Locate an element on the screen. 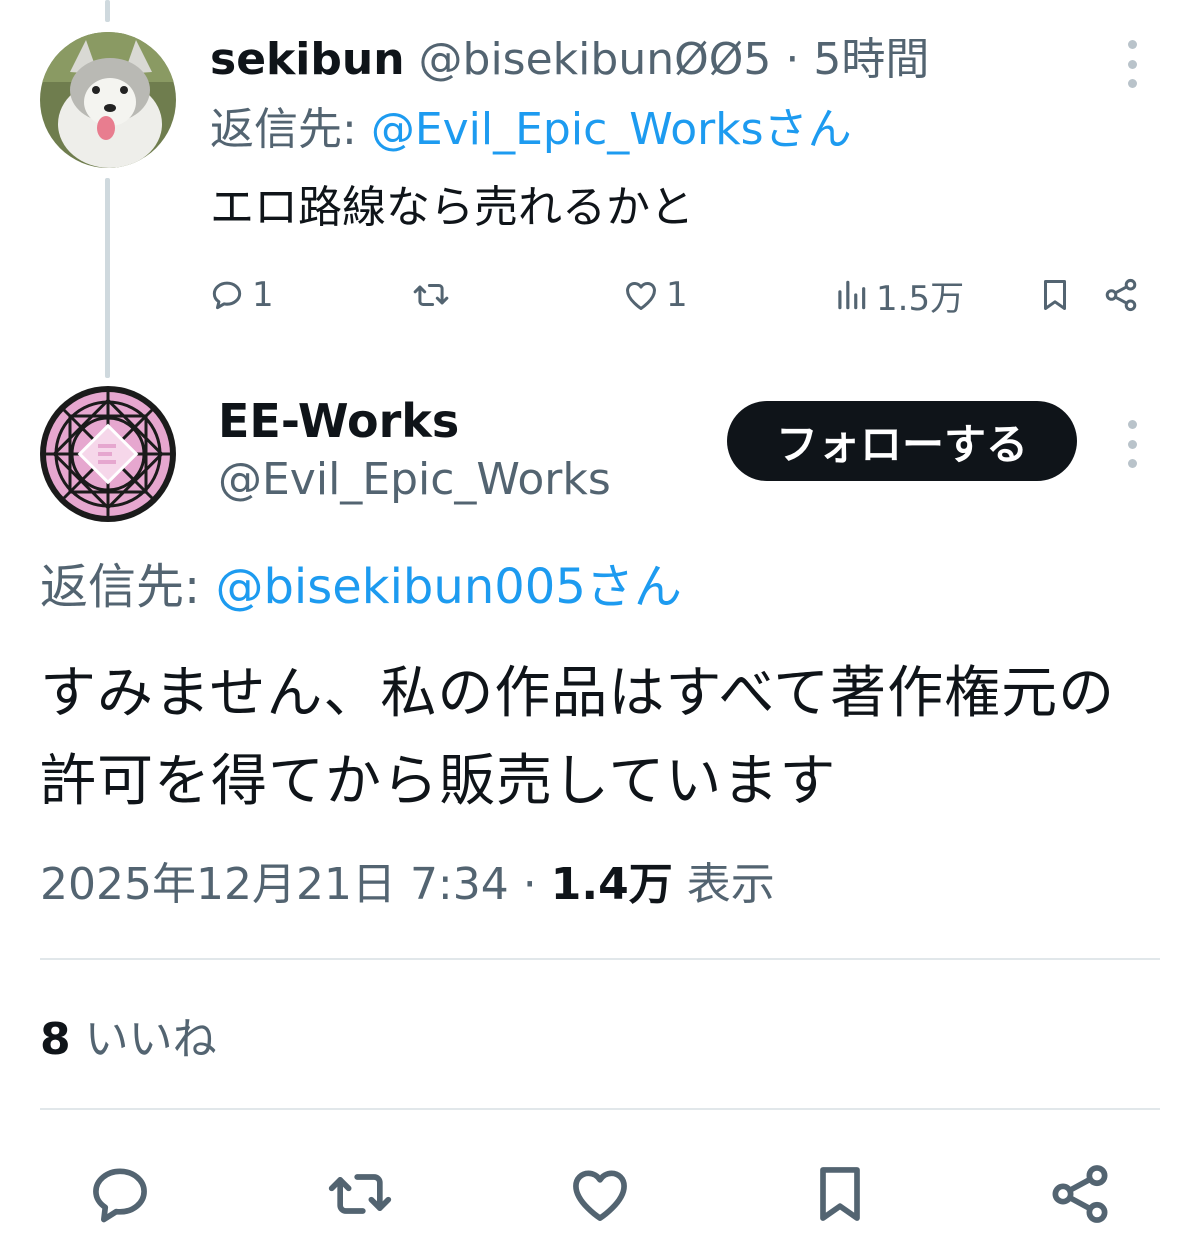  replying-to: 返信先: @Evil_Epic_Worksさん is located at coordinates (531, 130).